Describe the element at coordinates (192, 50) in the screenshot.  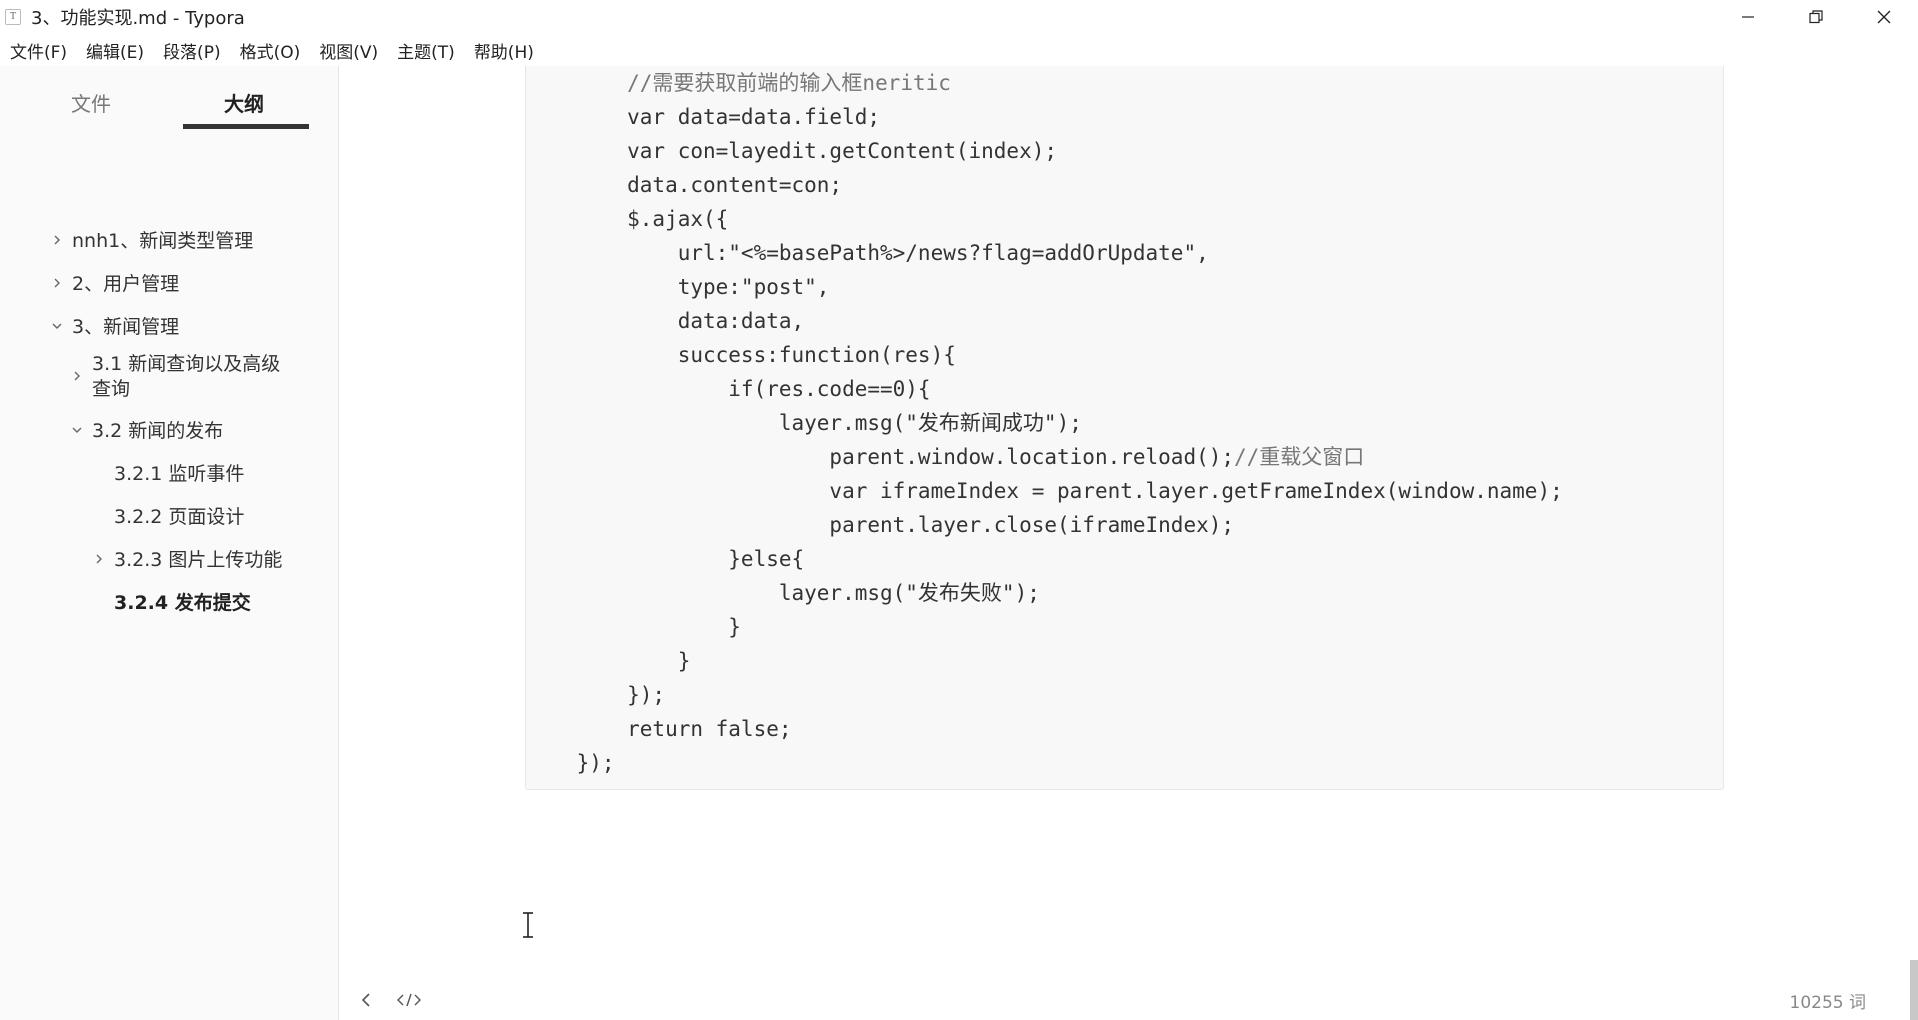
I see `menu-paragraph: 段落(P)` at that location.